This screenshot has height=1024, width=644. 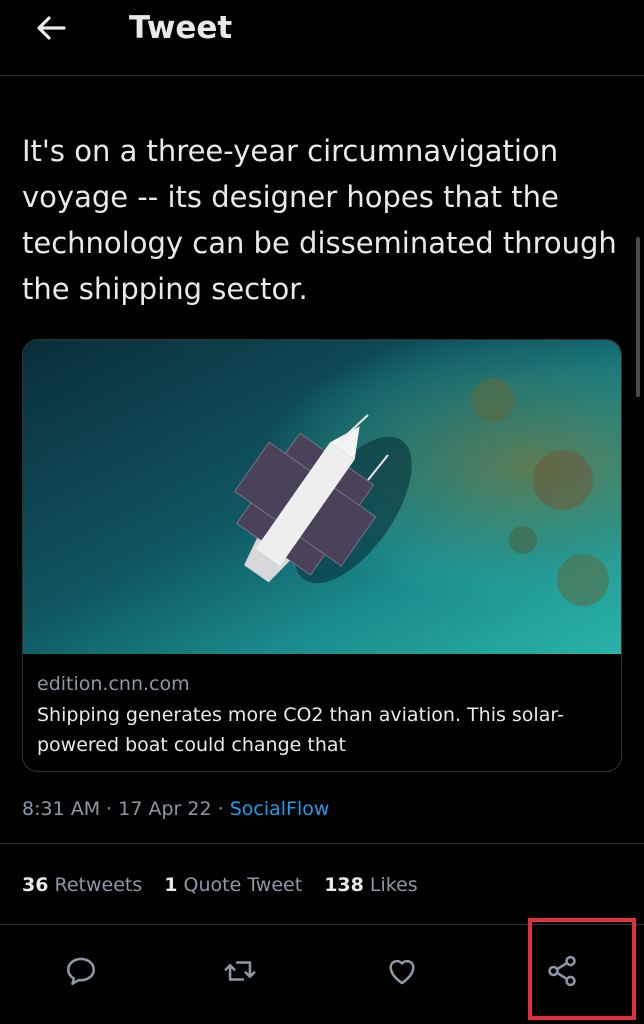 What do you see at coordinates (582, 969) in the screenshot?
I see `highlight-box` at bounding box center [582, 969].